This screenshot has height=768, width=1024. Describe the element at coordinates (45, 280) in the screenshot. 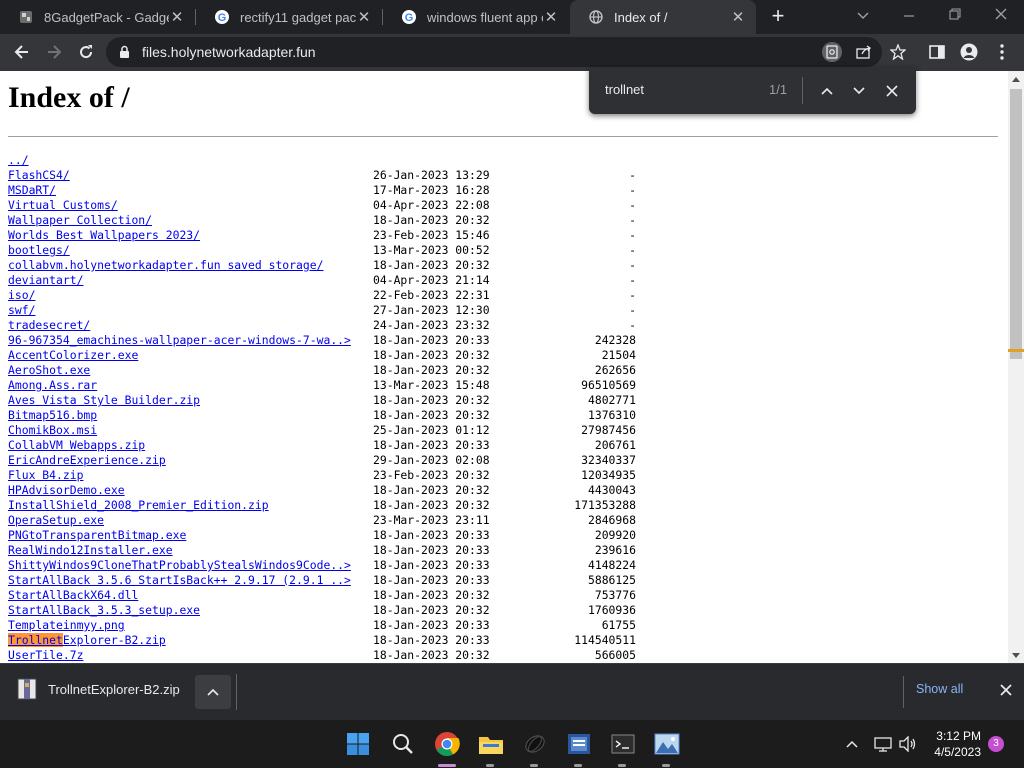

I see `file-link: deviantart/` at that location.